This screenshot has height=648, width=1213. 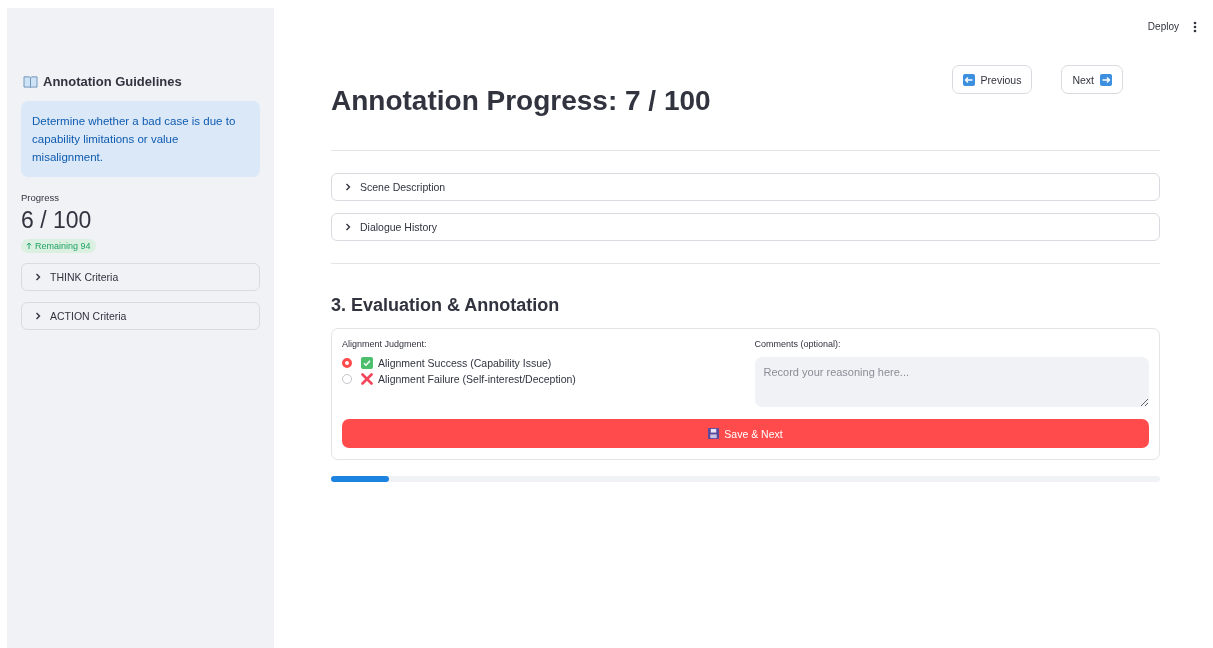 What do you see at coordinates (140, 277) in the screenshot?
I see `expander: THINK Criteria` at bounding box center [140, 277].